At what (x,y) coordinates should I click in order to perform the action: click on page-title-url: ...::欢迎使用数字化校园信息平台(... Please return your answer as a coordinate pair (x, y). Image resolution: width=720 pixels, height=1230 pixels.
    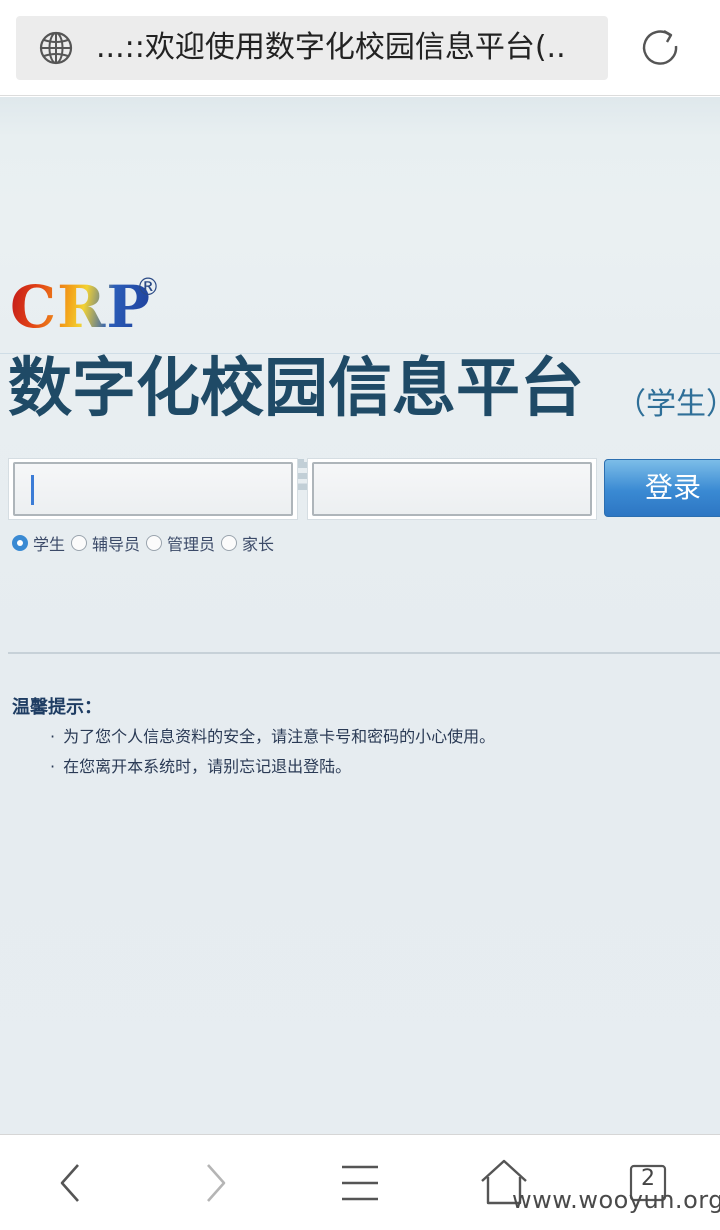
    Looking at the image, I should click on (331, 47).